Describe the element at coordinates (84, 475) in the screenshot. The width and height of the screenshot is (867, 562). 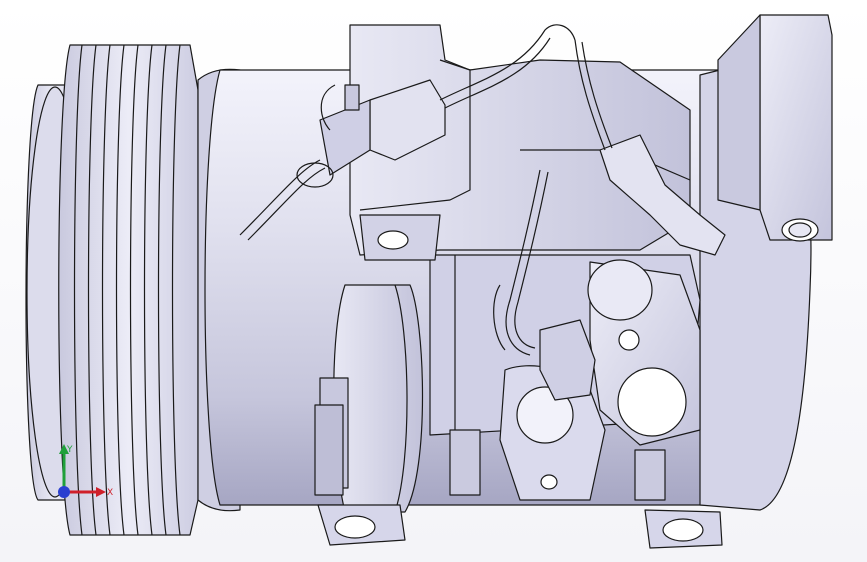
I see `coordinate-triad: Y X` at that location.